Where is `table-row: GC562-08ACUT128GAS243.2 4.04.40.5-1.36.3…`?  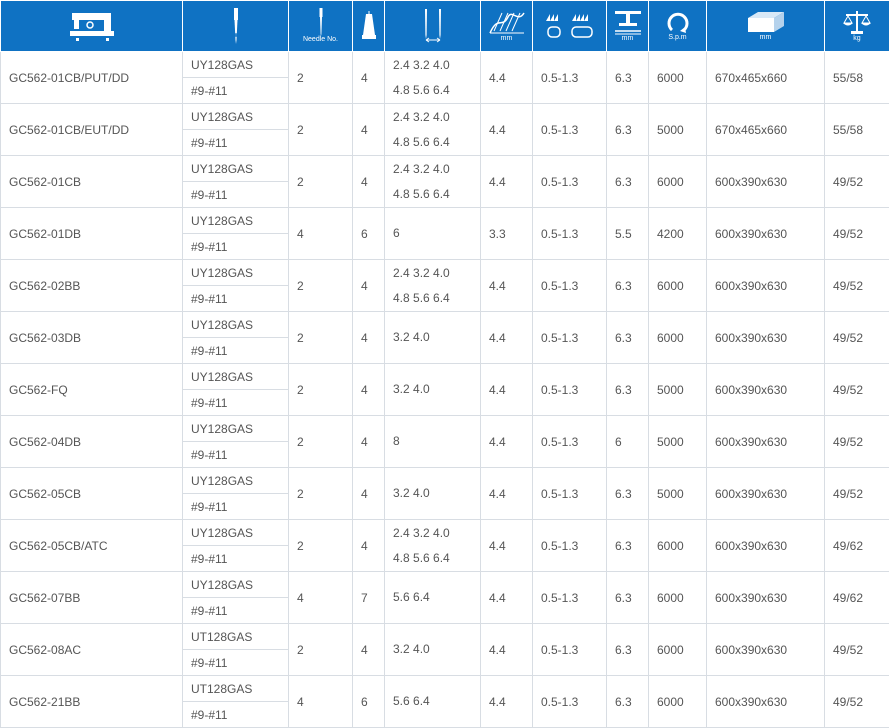 table-row: GC562-08ACUT128GAS243.2 4.04.40.5-1.36.3… is located at coordinates (445, 637).